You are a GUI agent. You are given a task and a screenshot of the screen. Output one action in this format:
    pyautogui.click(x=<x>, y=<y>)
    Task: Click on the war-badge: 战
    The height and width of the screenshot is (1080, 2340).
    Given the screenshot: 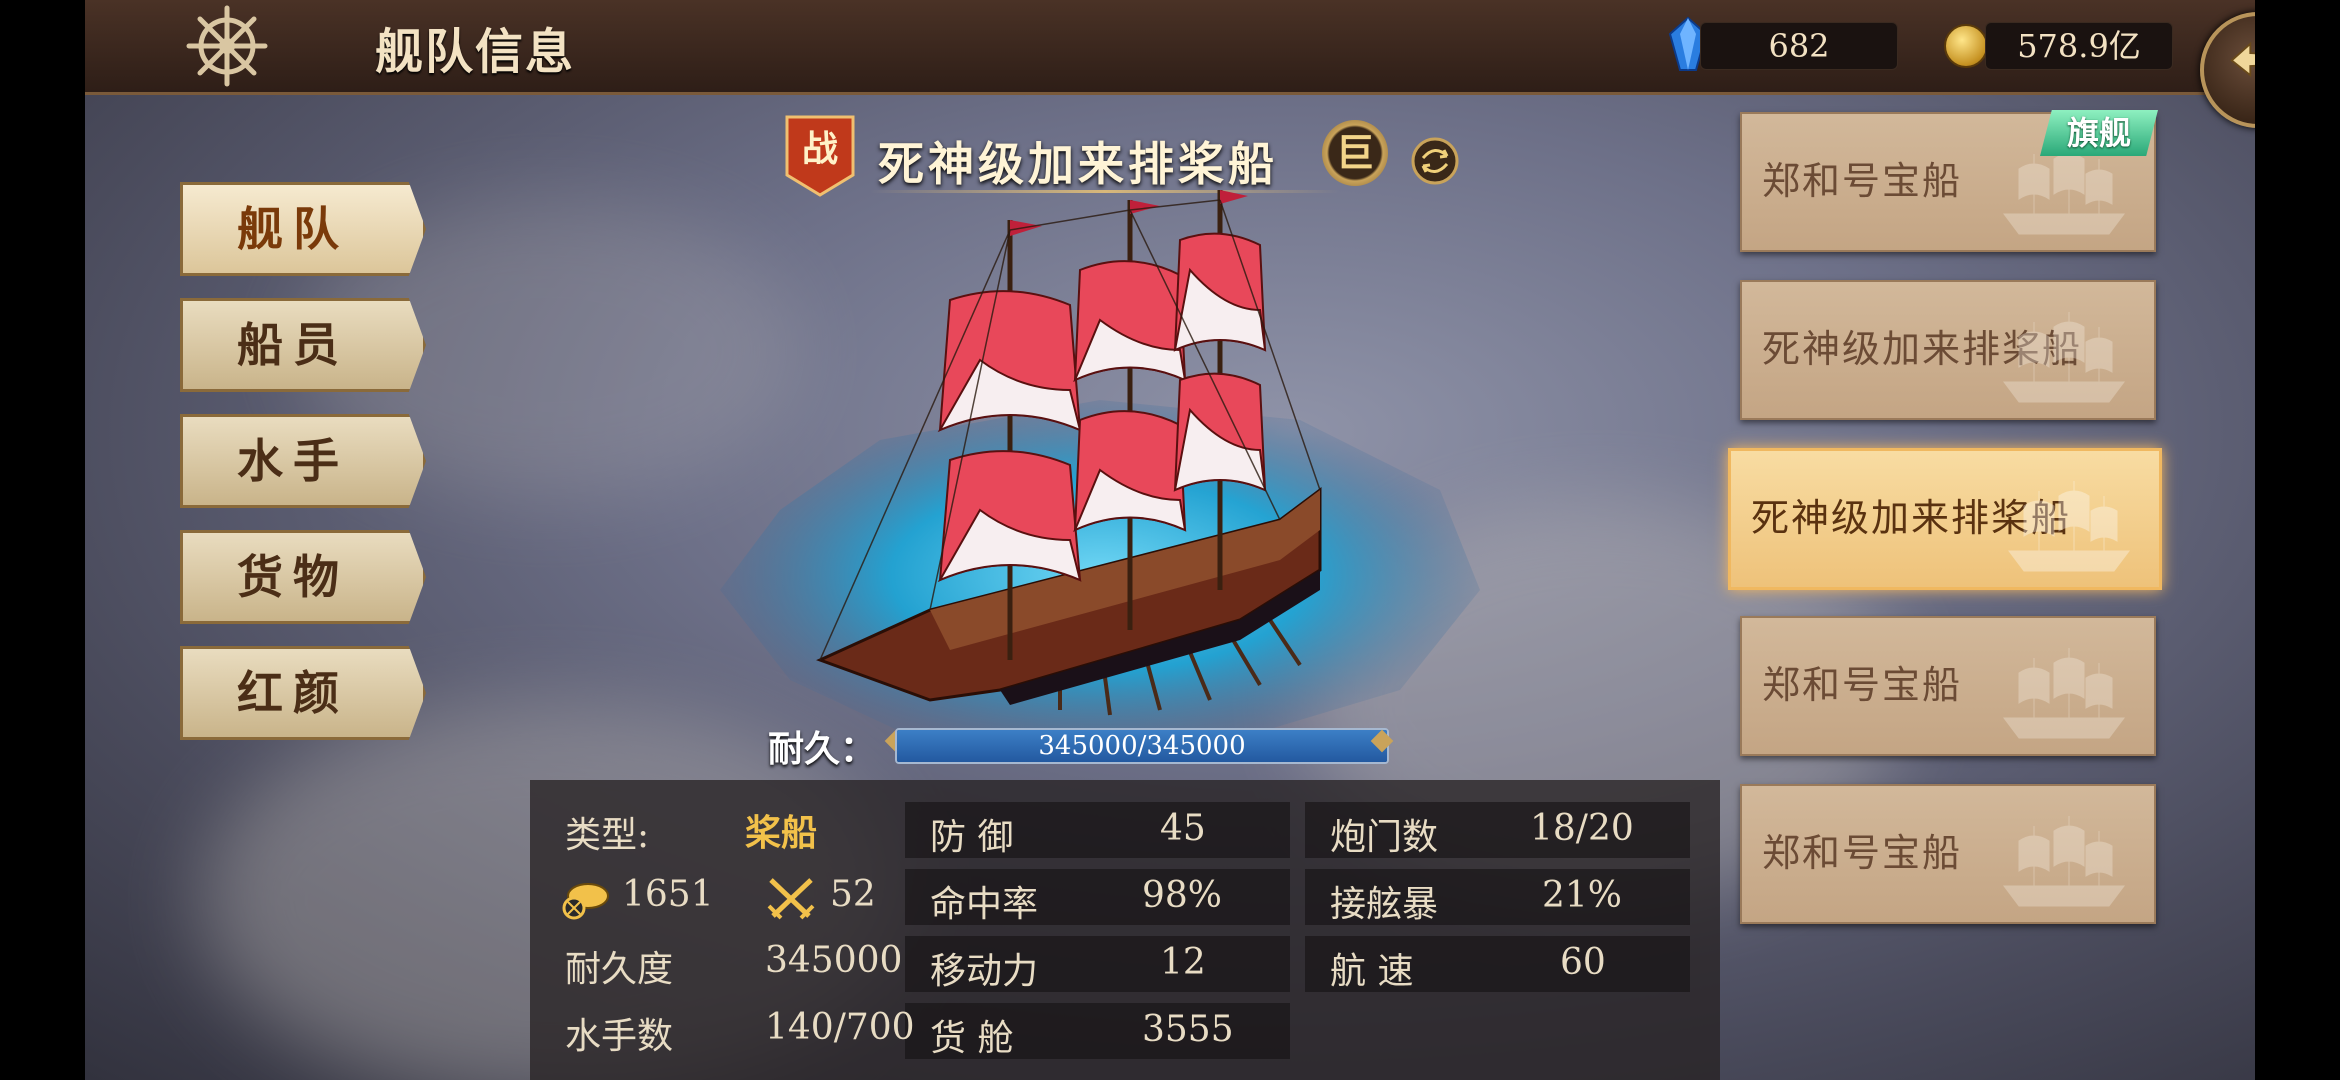 What is the action you would take?
    pyautogui.click(x=820, y=156)
    